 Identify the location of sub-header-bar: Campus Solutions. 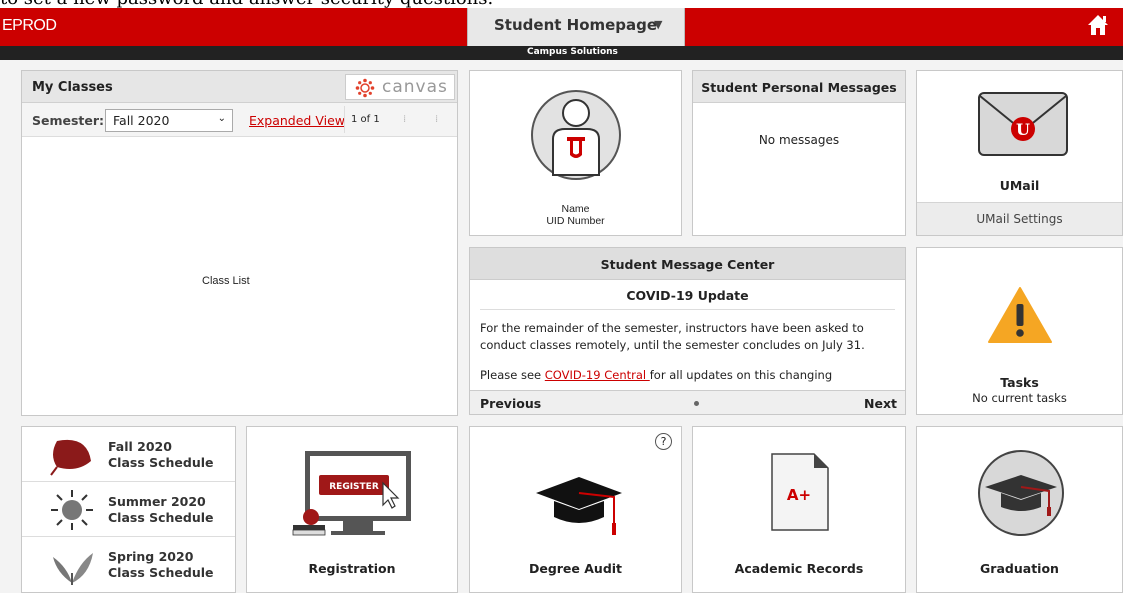
(561, 53).